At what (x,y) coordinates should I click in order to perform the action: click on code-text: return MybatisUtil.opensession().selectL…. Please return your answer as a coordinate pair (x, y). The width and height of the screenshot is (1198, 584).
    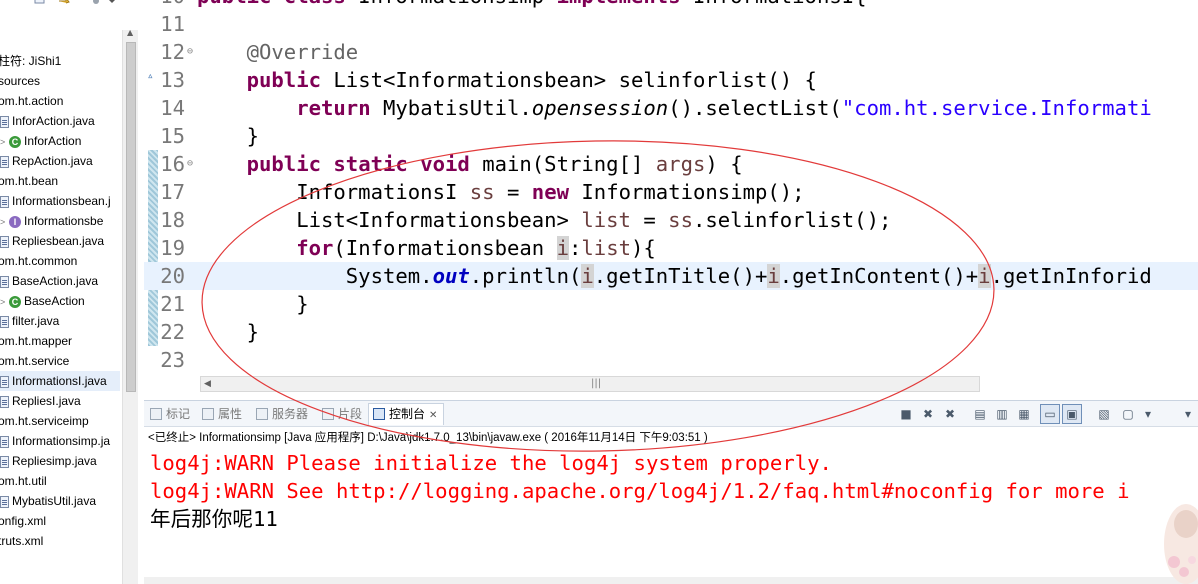
    Looking at the image, I should click on (674, 108).